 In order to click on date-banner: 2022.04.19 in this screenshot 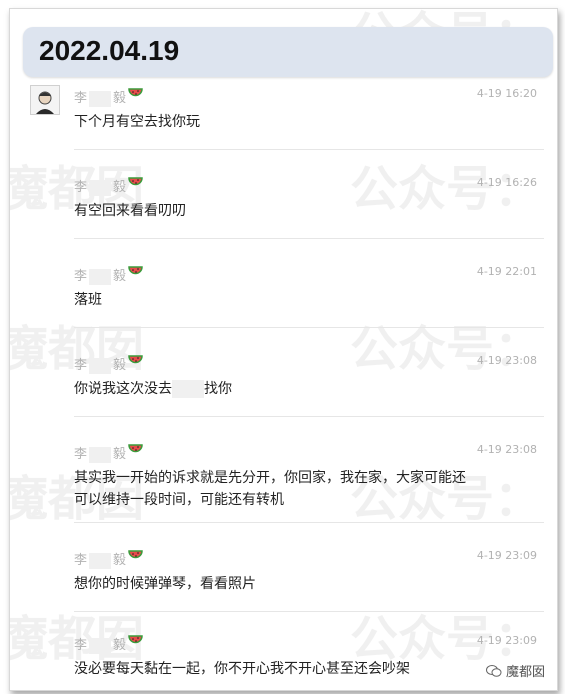, I will do `click(288, 52)`.